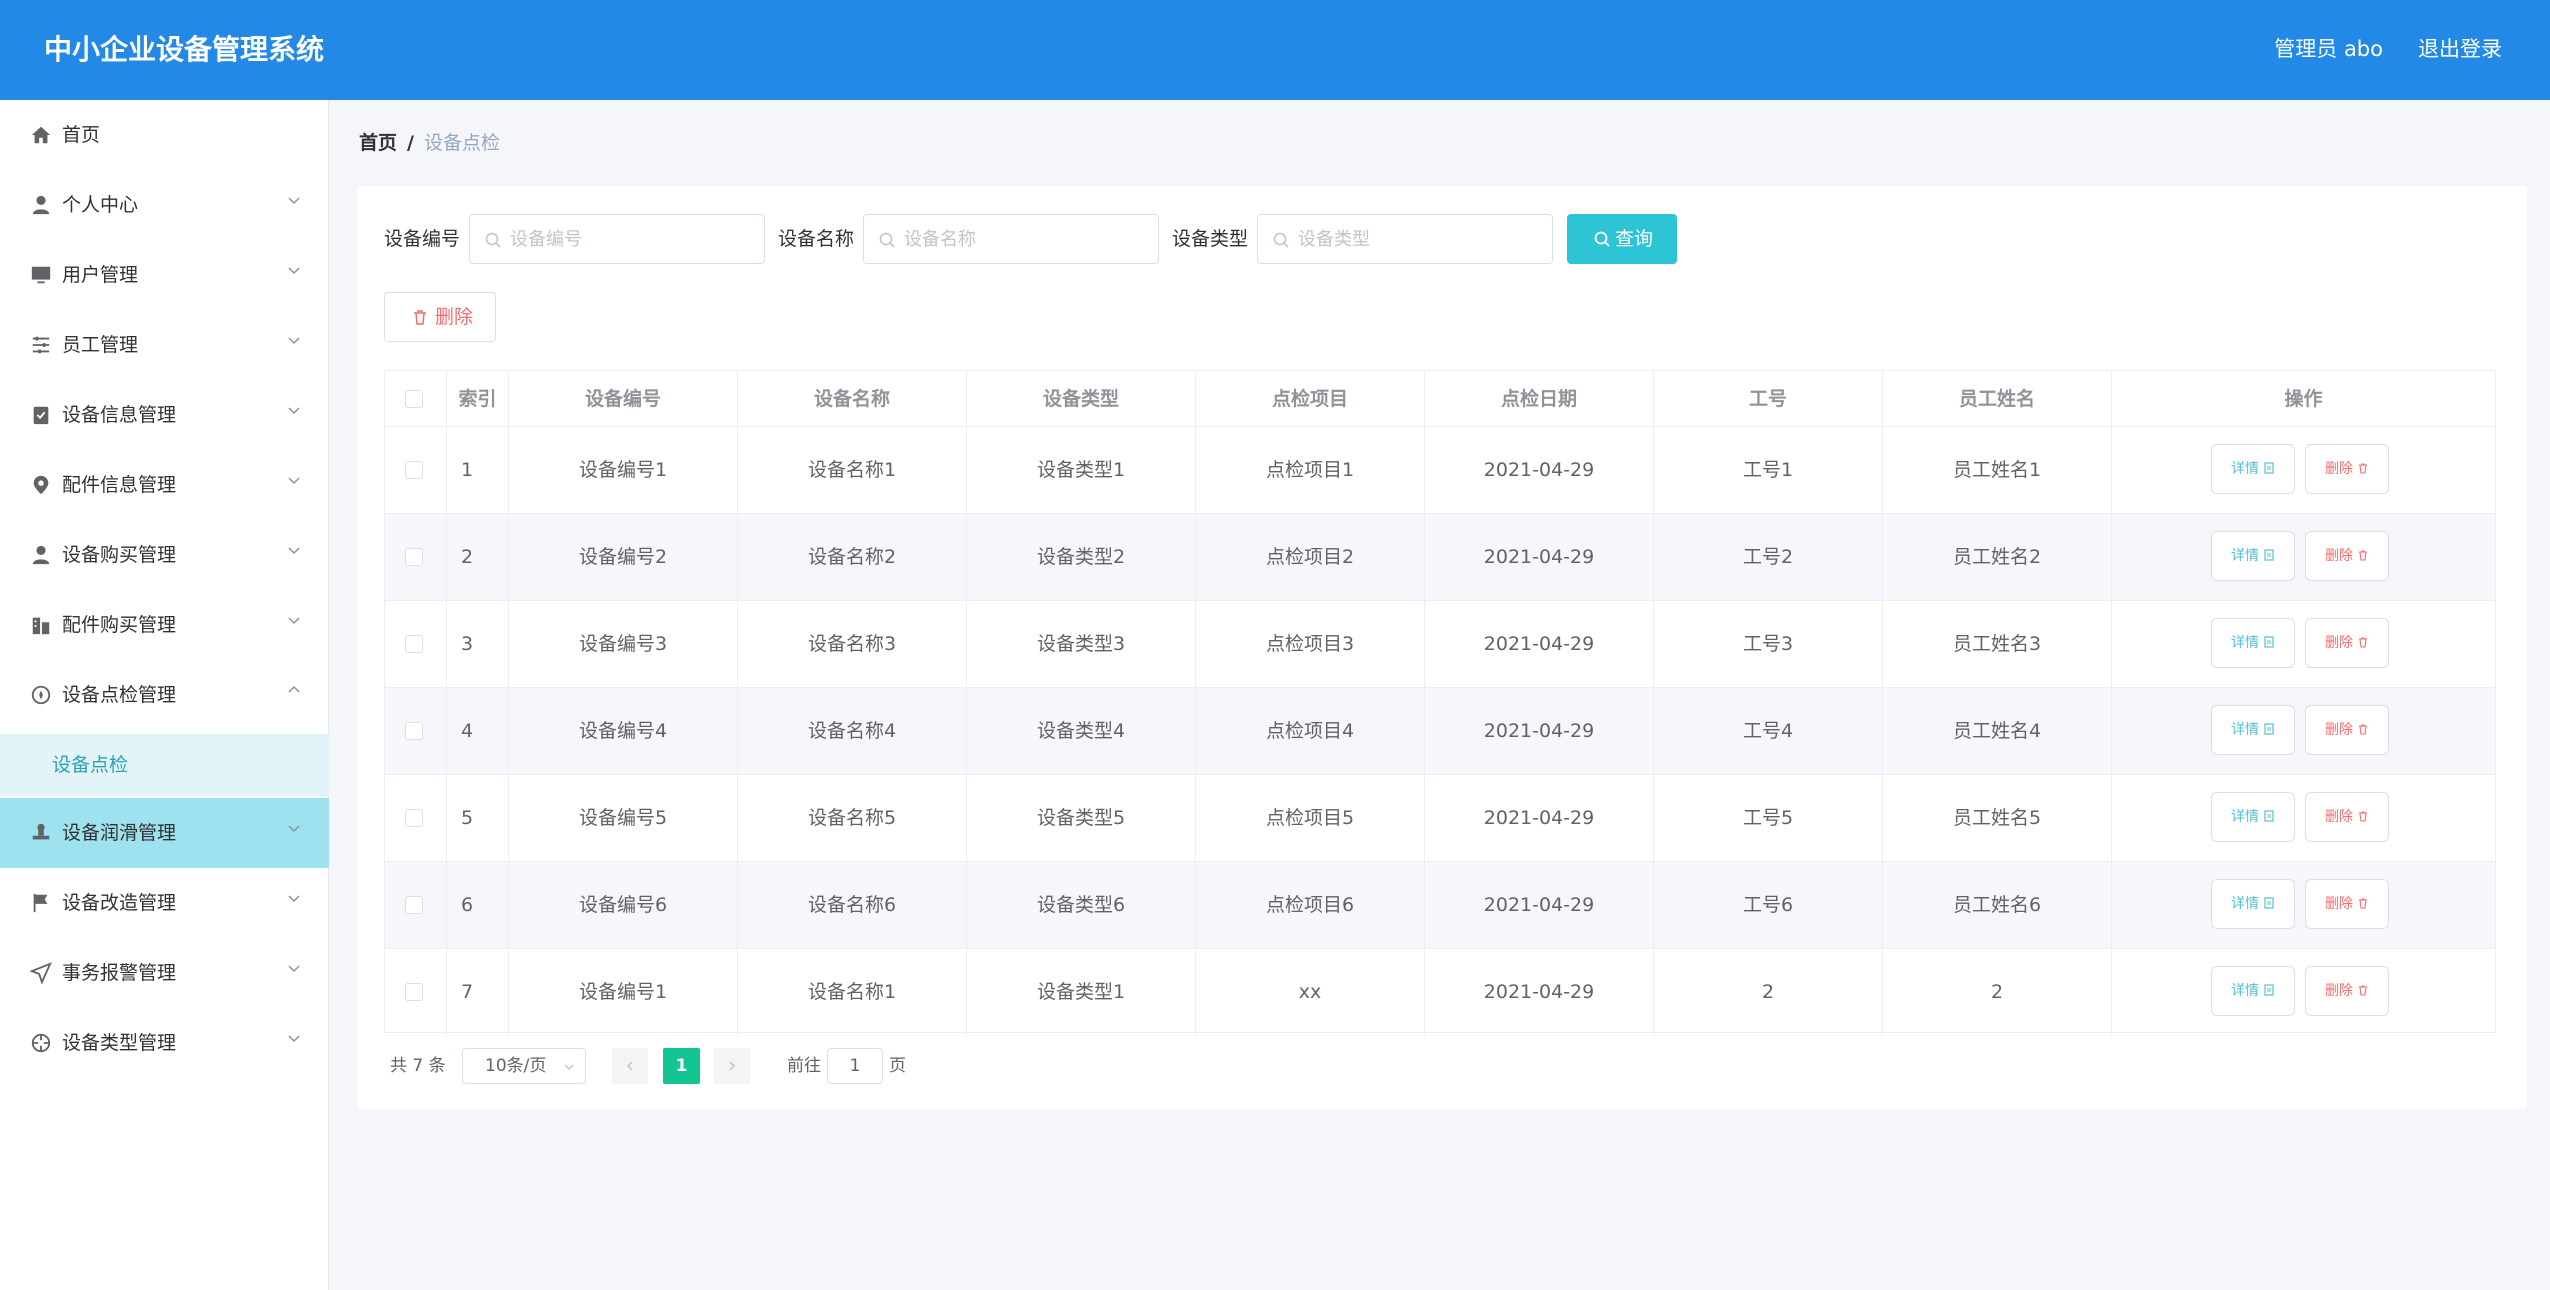  I want to click on cell-device-name: 设备名称5, so click(852, 818).